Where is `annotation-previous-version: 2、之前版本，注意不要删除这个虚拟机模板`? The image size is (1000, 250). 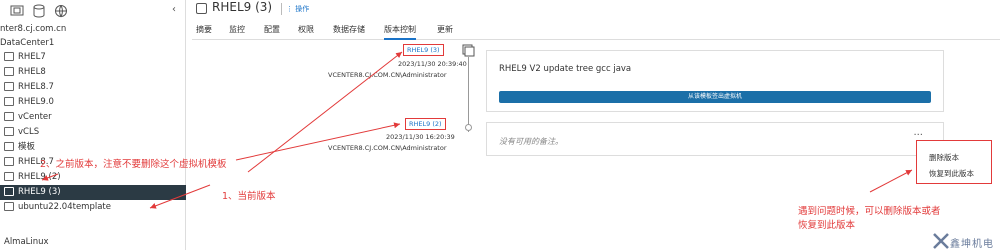 annotation-previous-version: 2、之前版本，注意不要删除这个虚拟机模板 is located at coordinates (133, 164).